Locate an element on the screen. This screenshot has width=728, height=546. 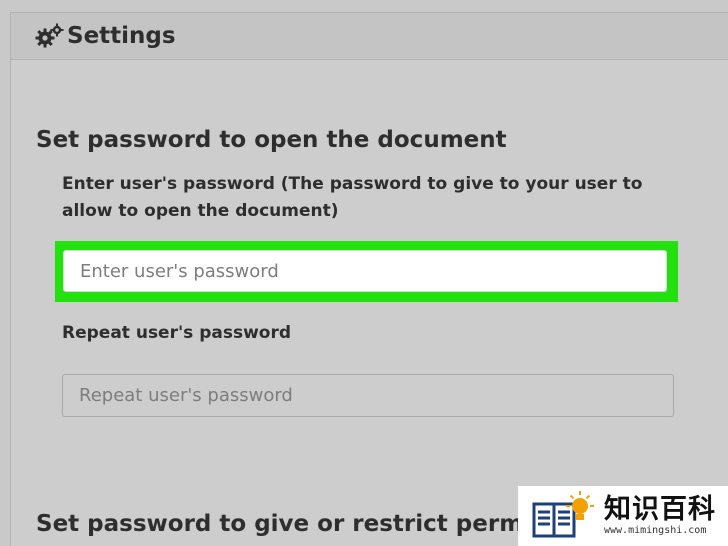
user-password-input is located at coordinates (365, 271).